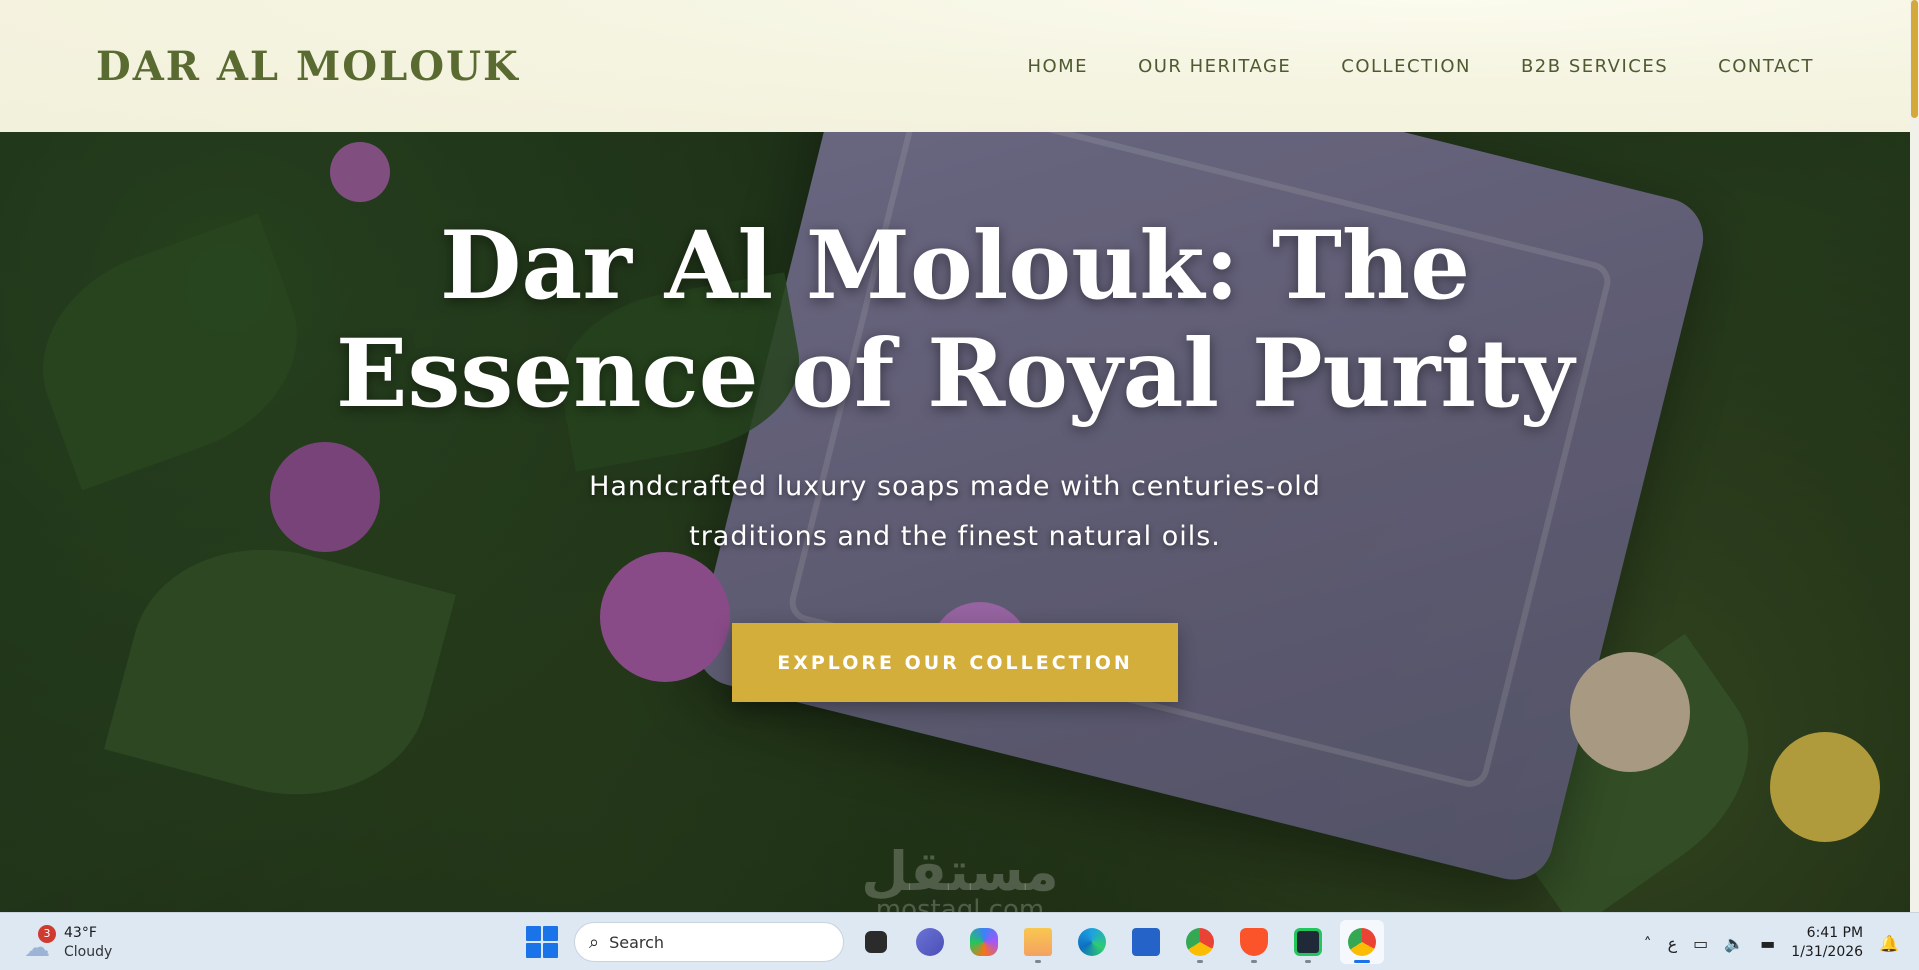 This screenshot has height=970, width=1919. I want to click on system-clock: 6:41 PM 1/31/2026, so click(1827, 943).